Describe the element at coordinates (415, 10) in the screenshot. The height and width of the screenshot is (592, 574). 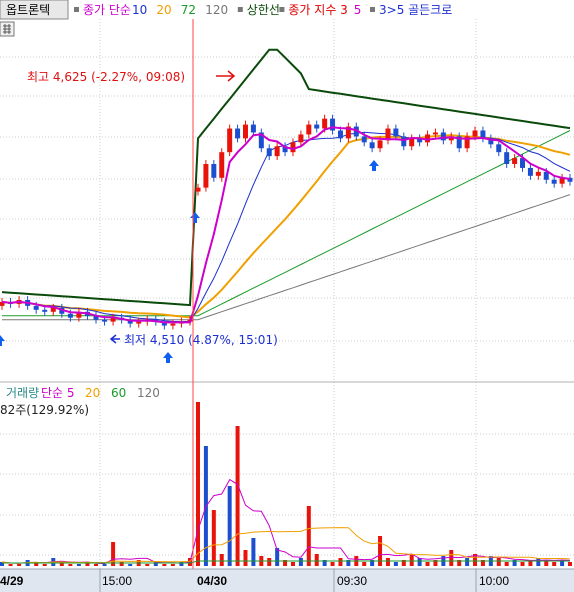
I see `legend-item: 3>5 골든크로` at that location.